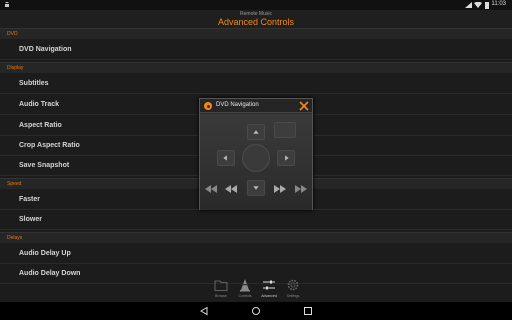  What do you see at coordinates (44, 165) in the screenshot?
I see `list-item-label: Save Snapshot` at bounding box center [44, 165].